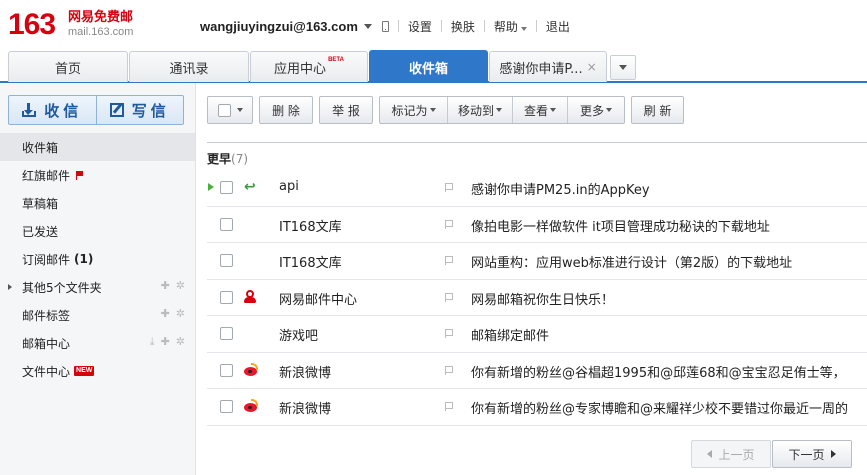 The width and height of the screenshot is (867, 475). I want to click on select-all-checkbox, so click(224, 110).